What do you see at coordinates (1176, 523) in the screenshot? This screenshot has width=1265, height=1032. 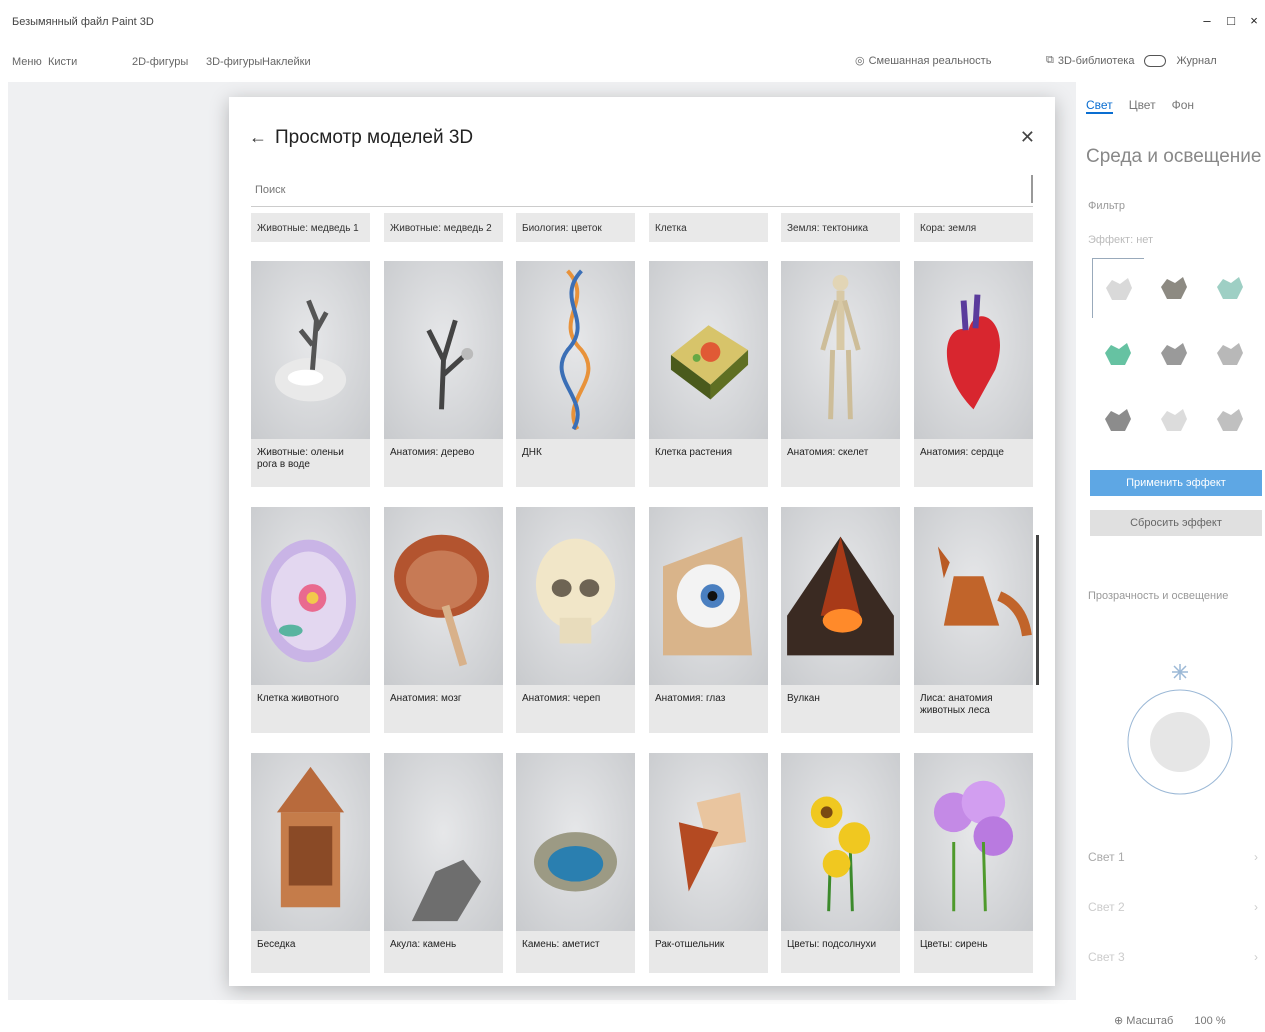 I see `reset-effect-button: Сбросить эффект` at bounding box center [1176, 523].